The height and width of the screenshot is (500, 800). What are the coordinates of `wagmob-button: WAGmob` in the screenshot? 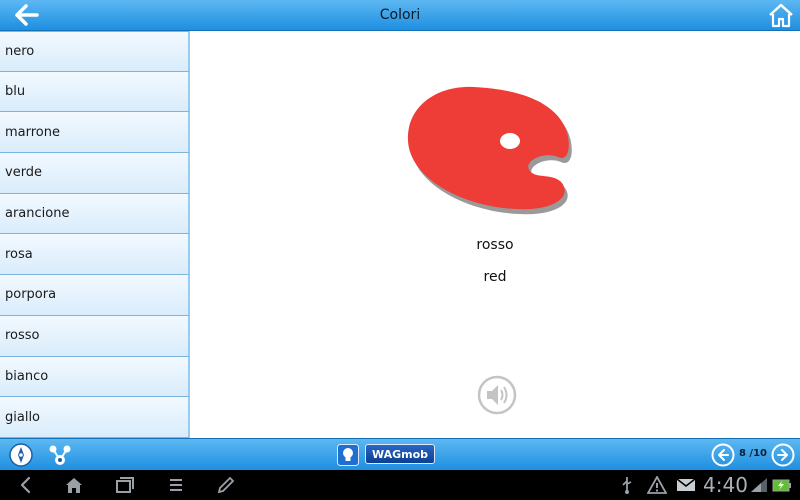 It's located at (400, 454).